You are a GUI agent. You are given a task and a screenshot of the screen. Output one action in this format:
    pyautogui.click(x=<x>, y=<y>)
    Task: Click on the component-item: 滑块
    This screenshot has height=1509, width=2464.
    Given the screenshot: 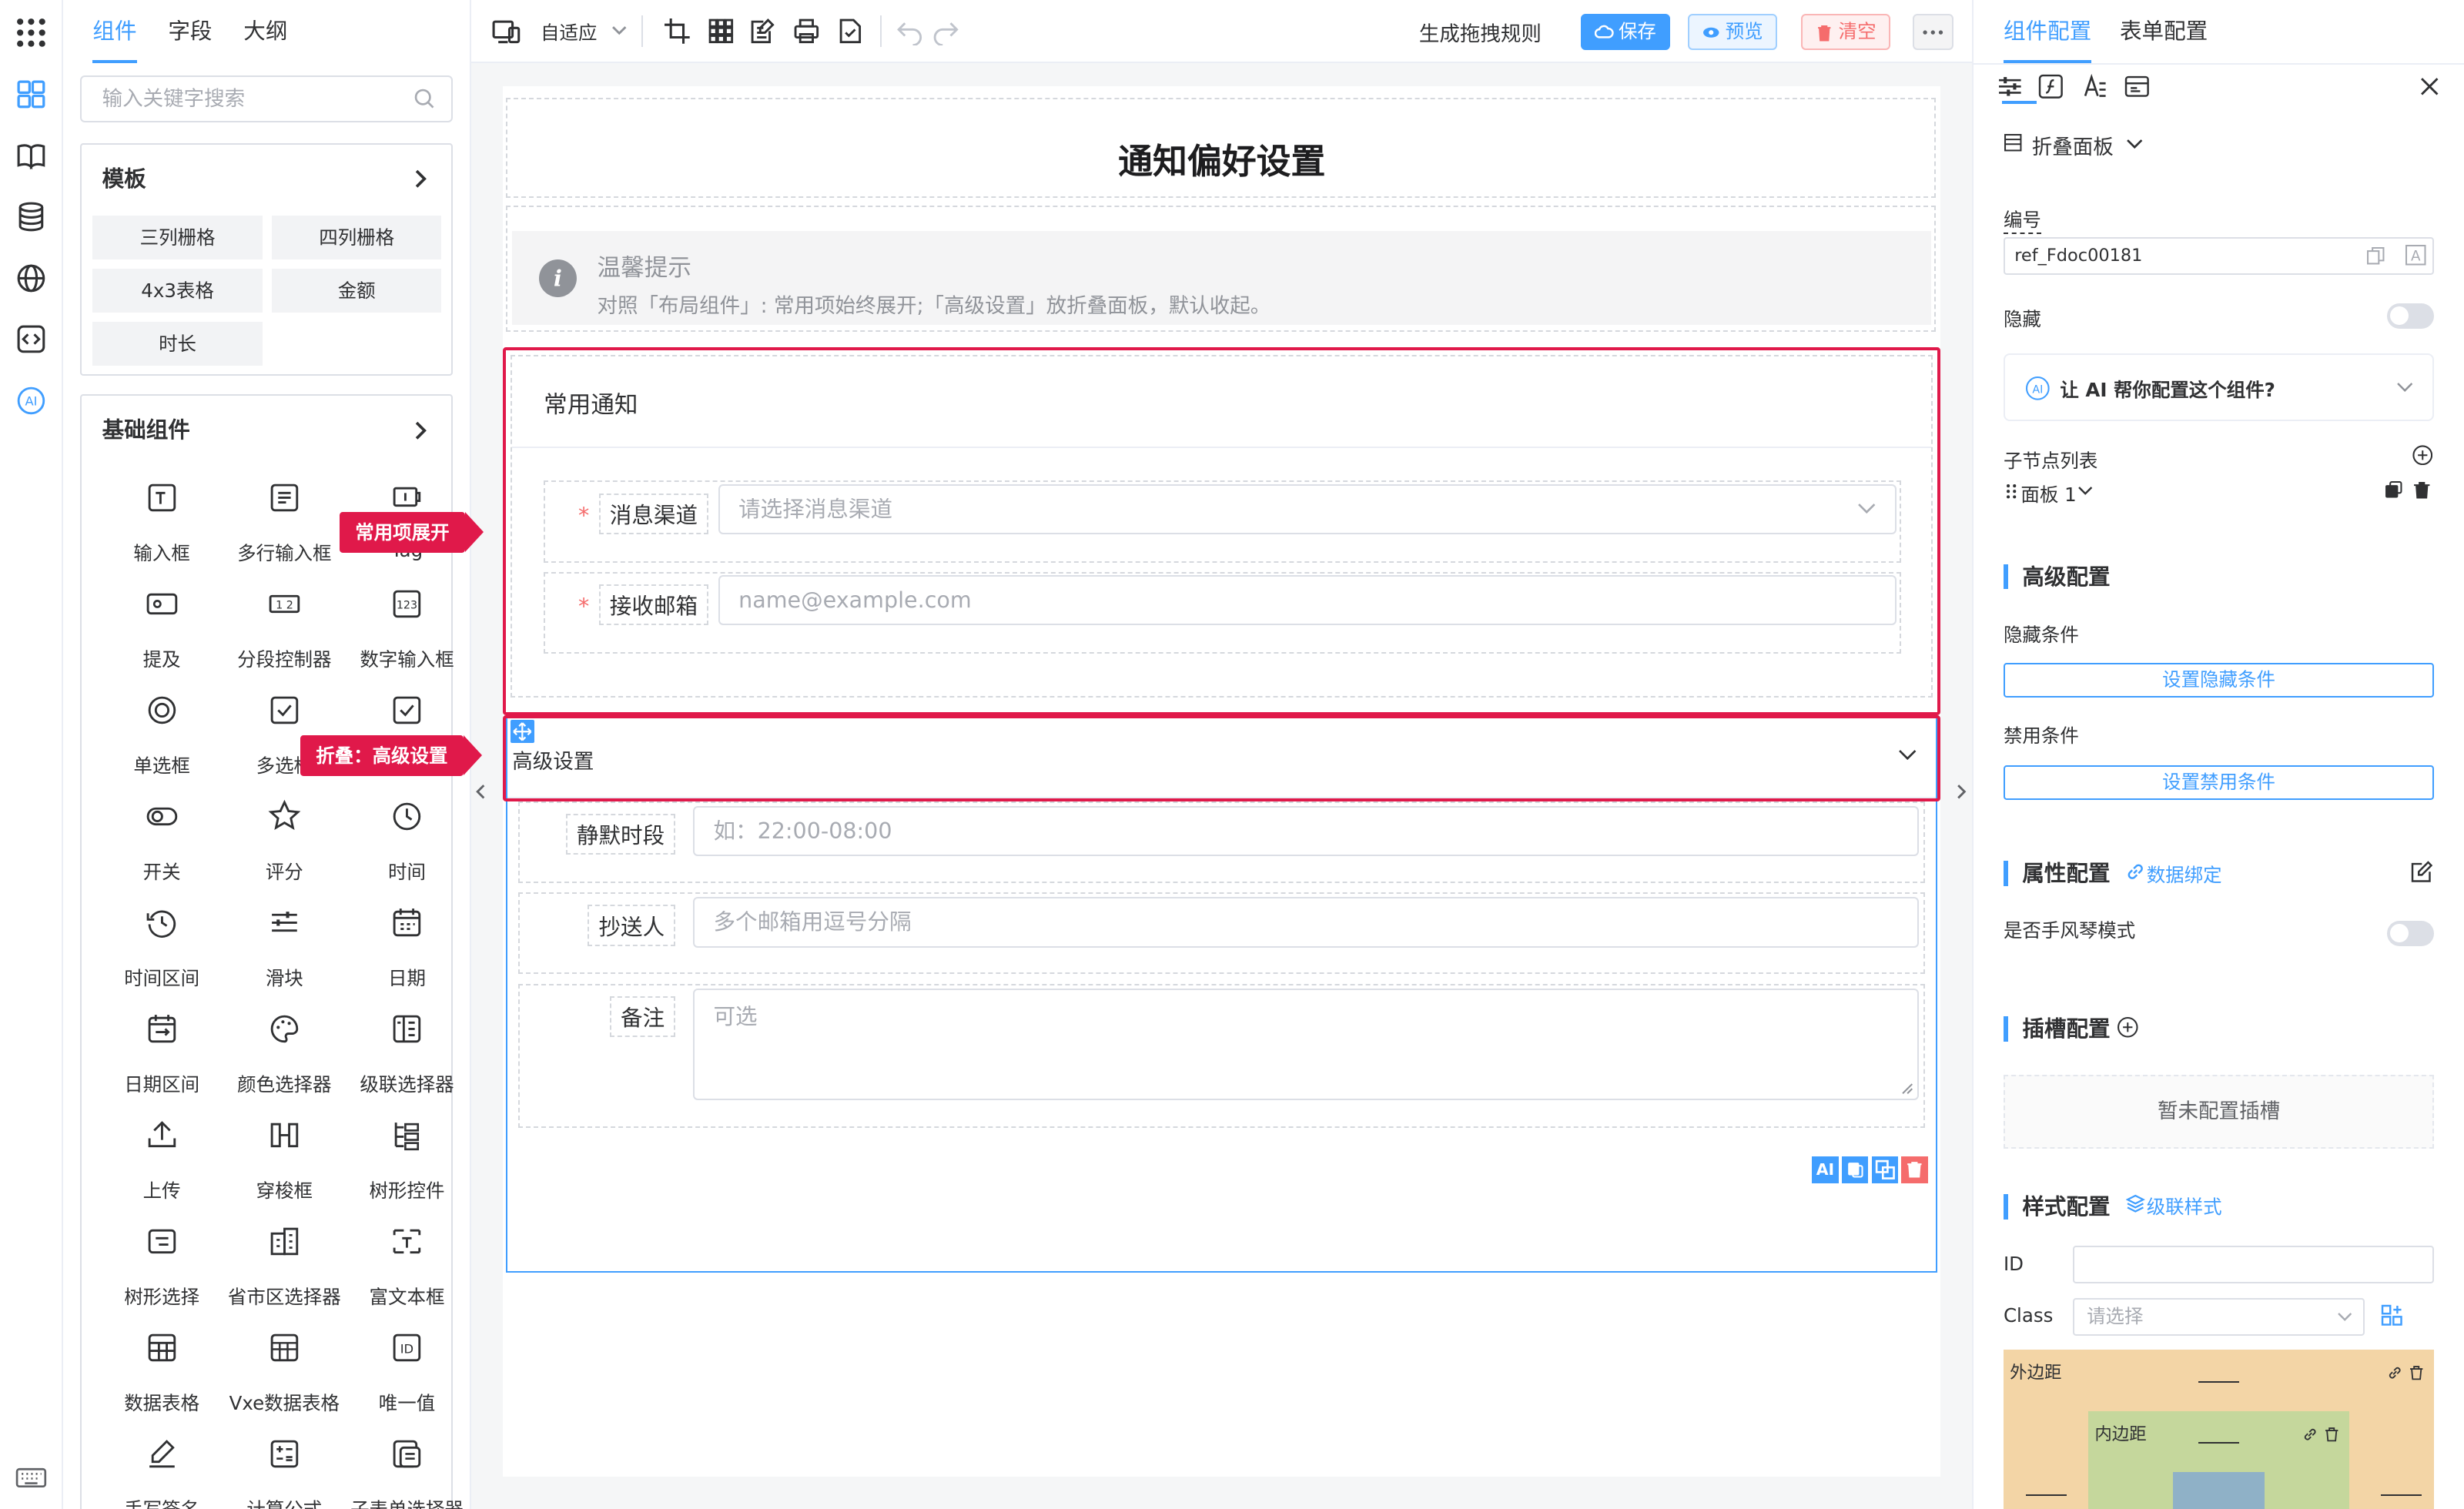 What is the action you would take?
    pyautogui.click(x=284, y=945)
    